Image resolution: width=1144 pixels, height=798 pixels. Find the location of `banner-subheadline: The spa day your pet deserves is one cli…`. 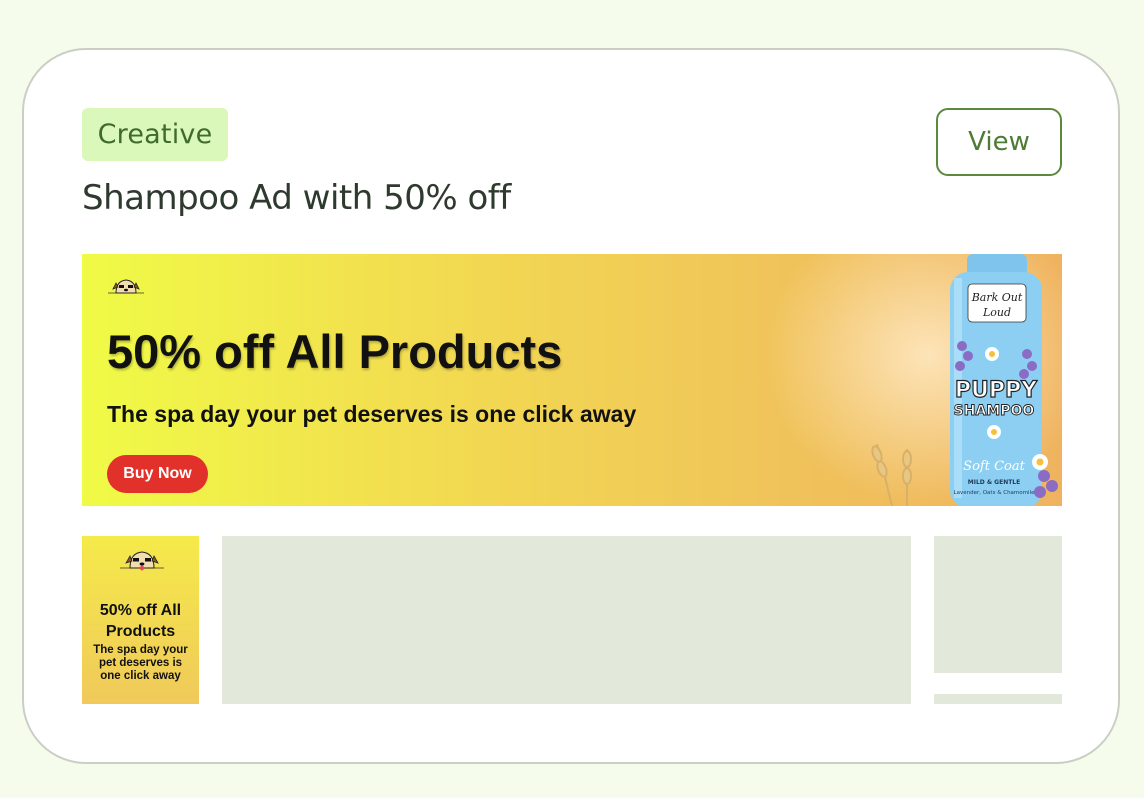

banner-subheadline: The spa day your pet deserves is one cli… is located at coordinates (372, 414).